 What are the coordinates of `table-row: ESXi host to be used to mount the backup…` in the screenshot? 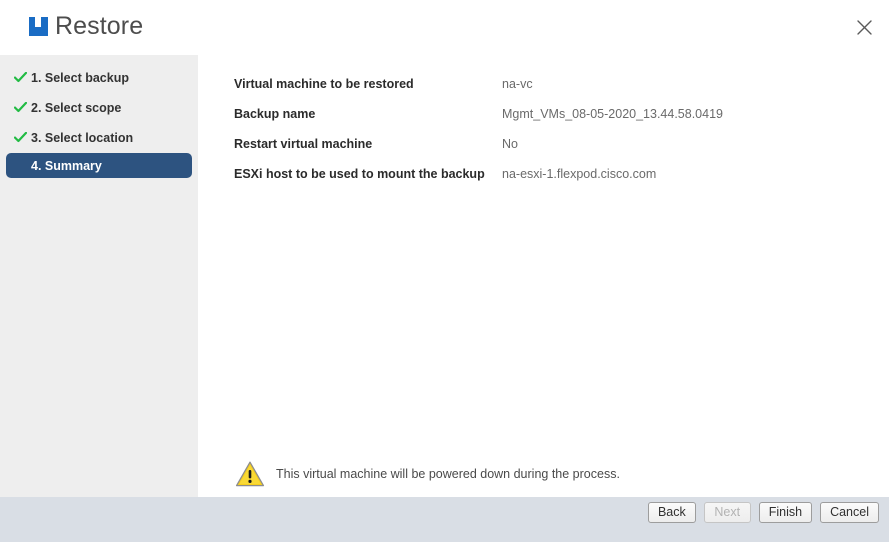 It's located at (544, 174).